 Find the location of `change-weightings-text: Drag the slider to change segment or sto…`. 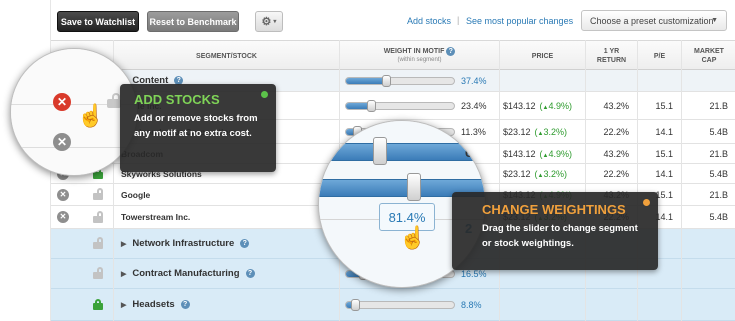

change-weightings-text: Drag the slider to change segment or sto… is located at coordinates (560, 236).